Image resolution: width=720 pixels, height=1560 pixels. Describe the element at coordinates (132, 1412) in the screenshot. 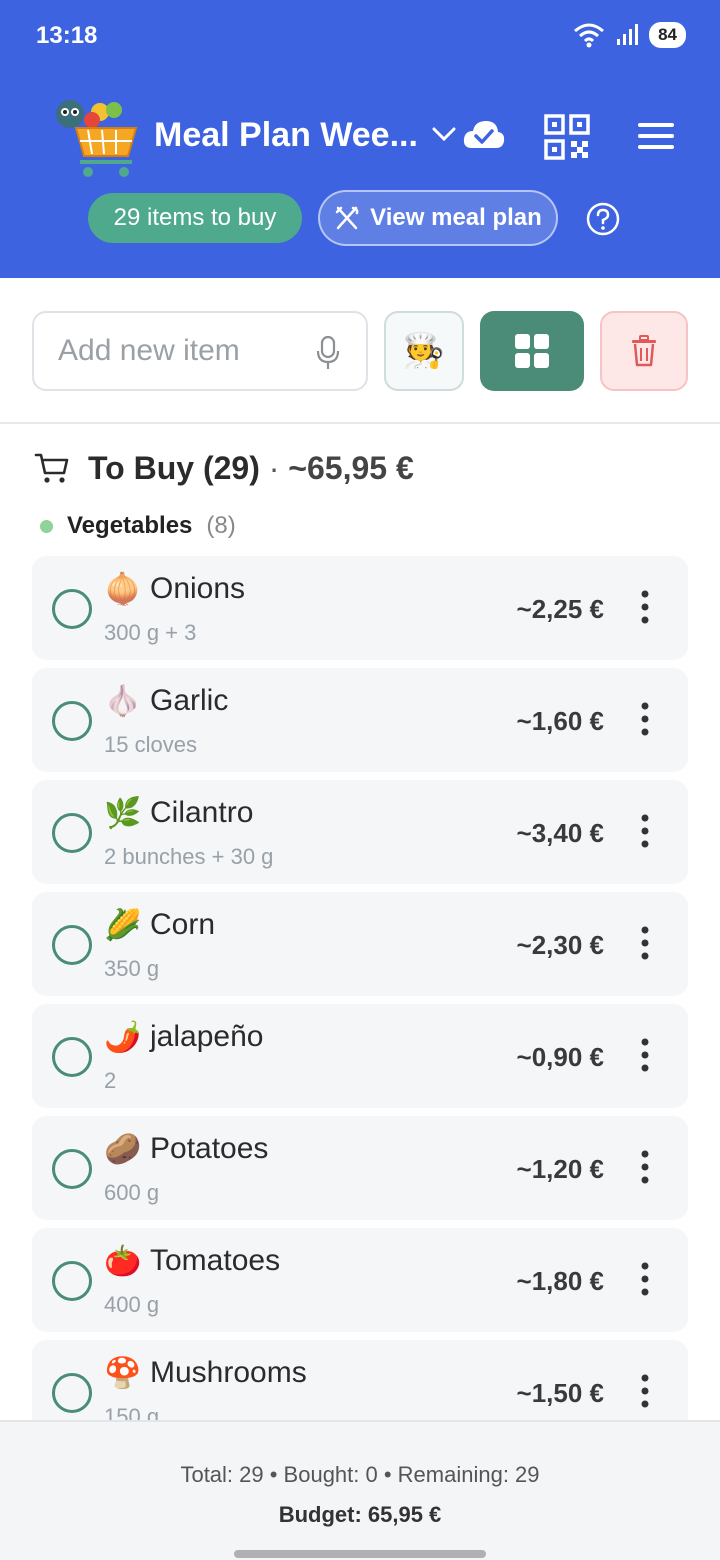

I see `item-quantity: 150 g` at that location.